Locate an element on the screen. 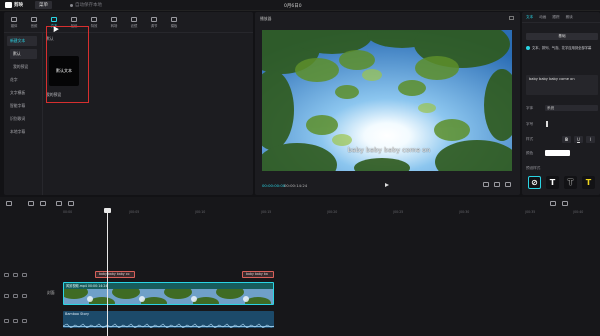 The height and width of the screenshot is (336, 600). apply-all-option: 文本、排列、气泡、花字应用到全部字幕 is located at coordinates (558, 47).